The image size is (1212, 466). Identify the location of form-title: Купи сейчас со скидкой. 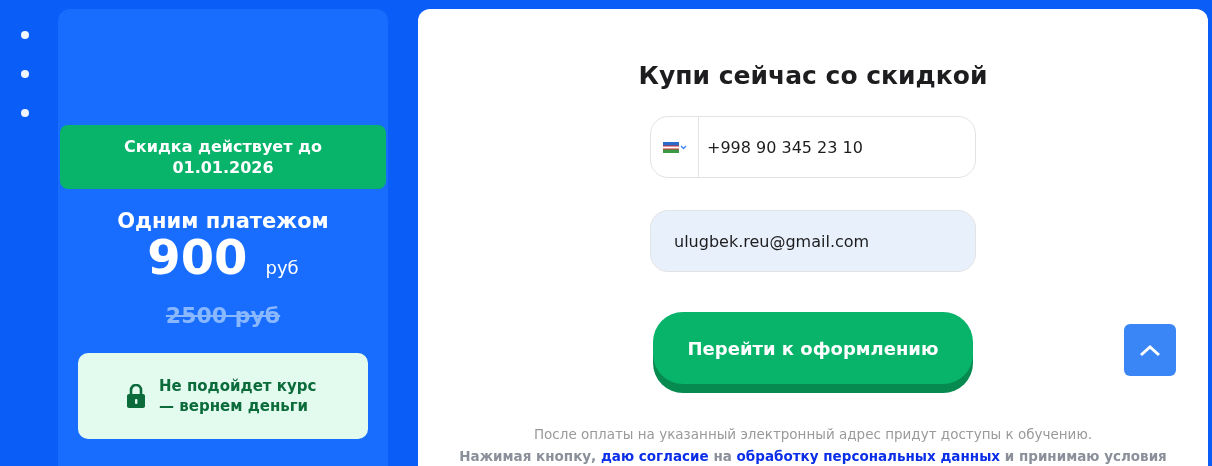
(813, 75).